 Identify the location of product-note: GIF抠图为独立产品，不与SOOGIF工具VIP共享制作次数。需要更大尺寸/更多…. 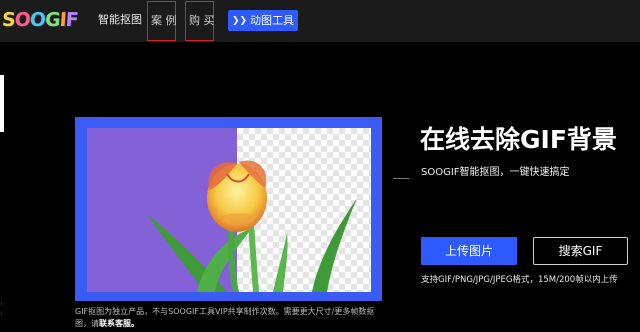
(230, 318).